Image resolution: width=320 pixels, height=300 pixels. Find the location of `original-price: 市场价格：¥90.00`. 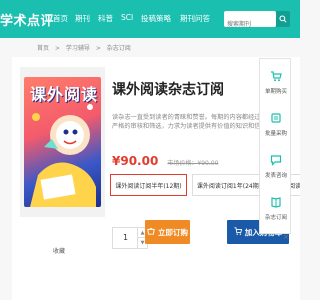

original-price: 市场价格：¥90.00 is located at coordinates (193, 163).